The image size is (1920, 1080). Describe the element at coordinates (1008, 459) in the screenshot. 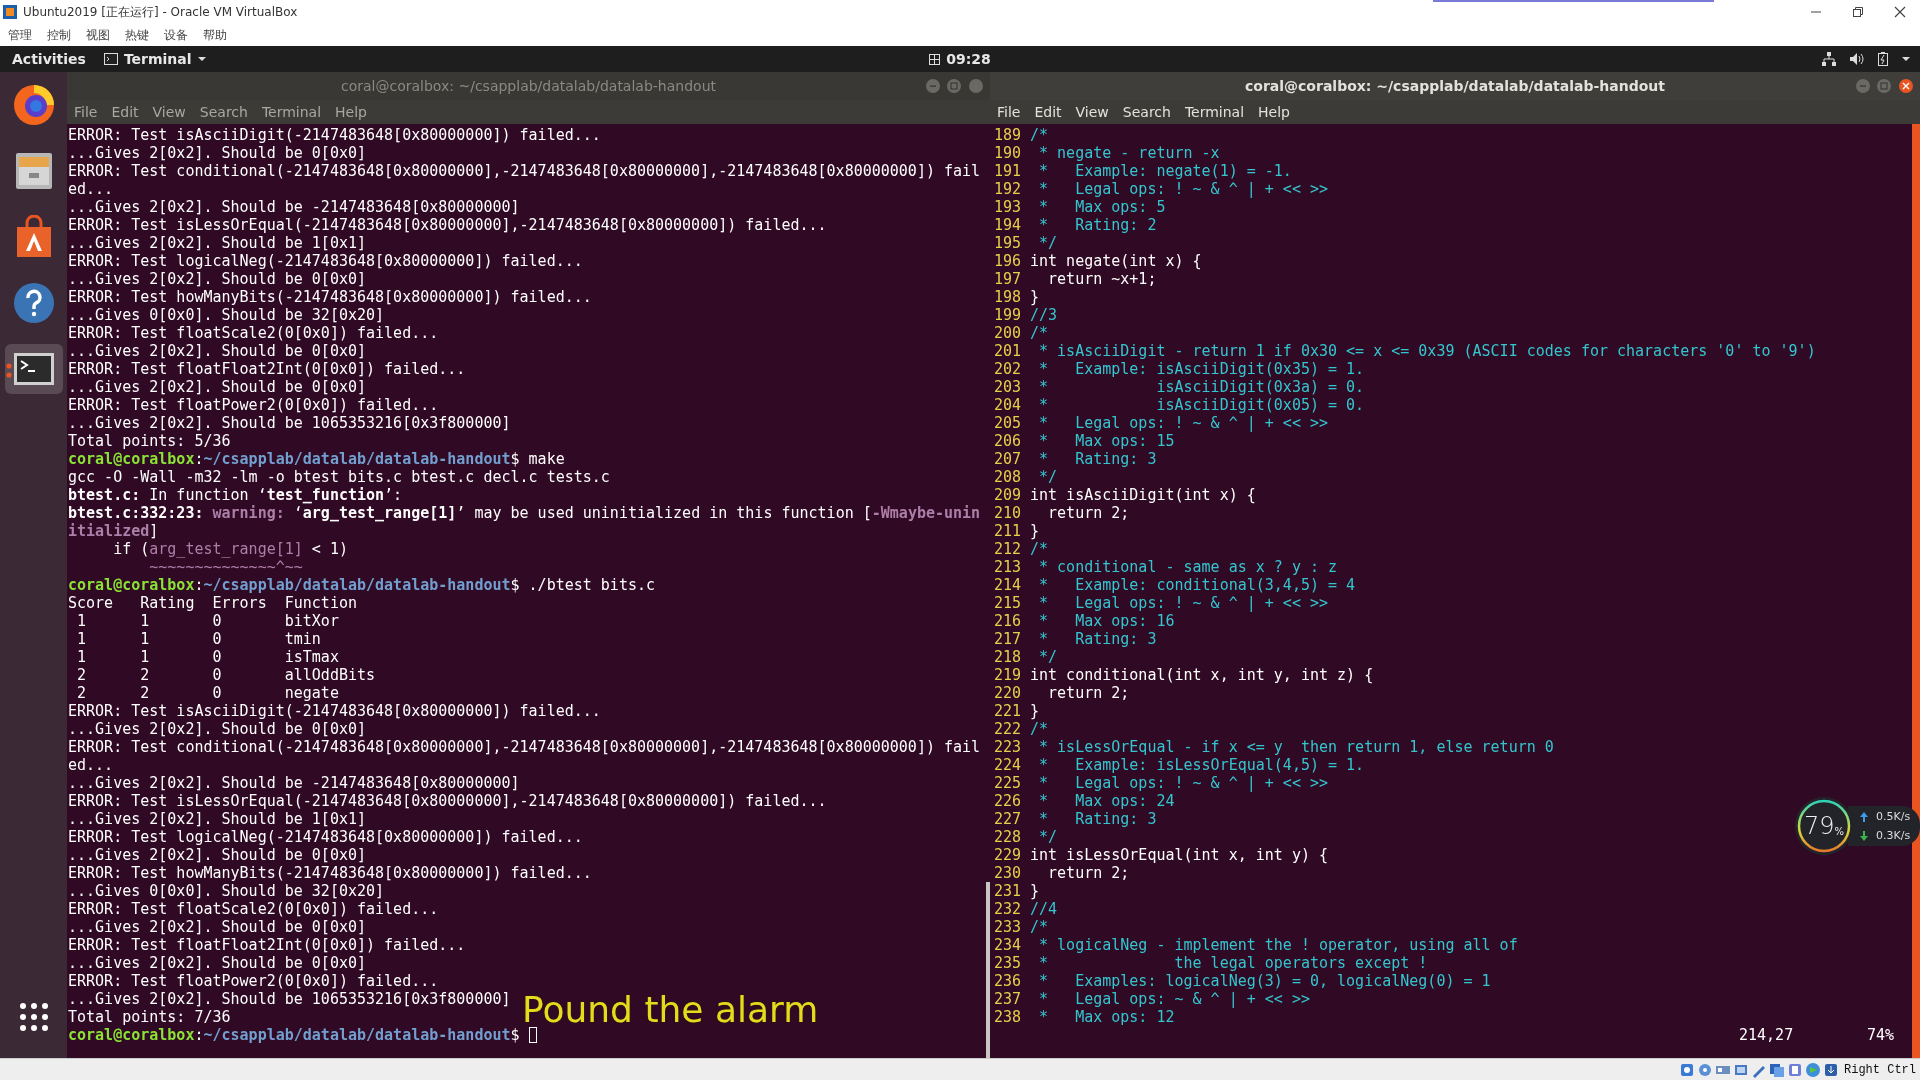

I see `line-number: 207` at that location.